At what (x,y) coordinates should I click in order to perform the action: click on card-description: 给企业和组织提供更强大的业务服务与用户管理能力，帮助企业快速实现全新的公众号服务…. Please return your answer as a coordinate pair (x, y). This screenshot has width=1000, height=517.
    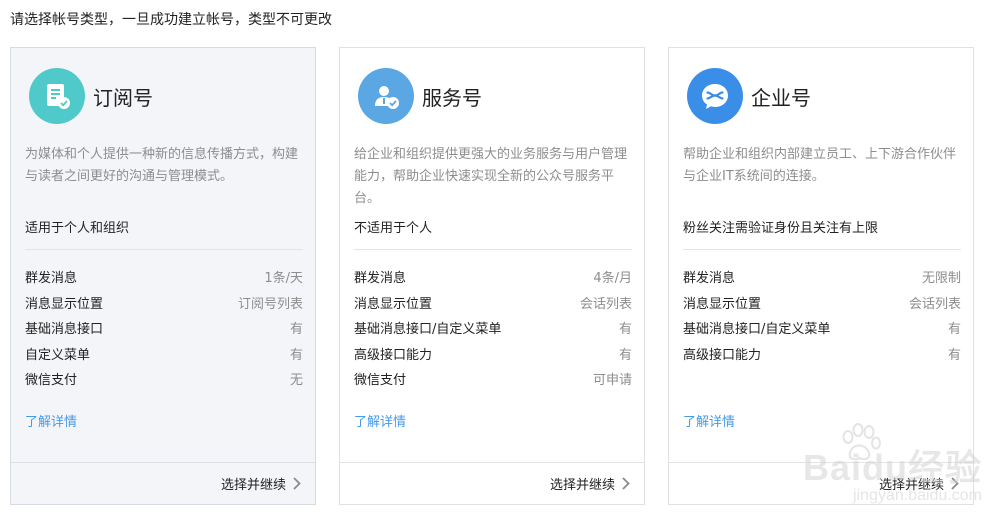
    Looking at the image, I should click on (491, 176).